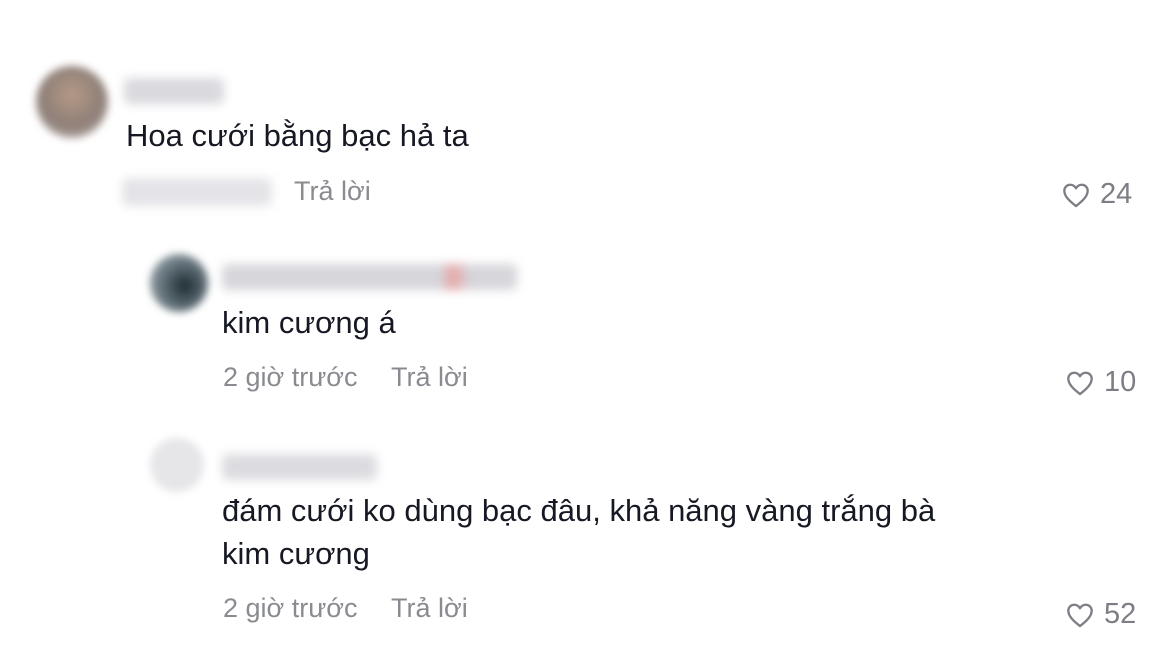  What do you see at coordinates (1120, 614) in the screenshot?
I see `like-count: 52` at bounding box center [1120, 614].